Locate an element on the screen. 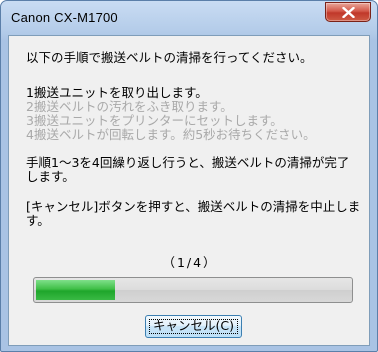  step-2-text: 2搬送ベルトの汚れをふき取ります。 is located at coordinates (129, 106).